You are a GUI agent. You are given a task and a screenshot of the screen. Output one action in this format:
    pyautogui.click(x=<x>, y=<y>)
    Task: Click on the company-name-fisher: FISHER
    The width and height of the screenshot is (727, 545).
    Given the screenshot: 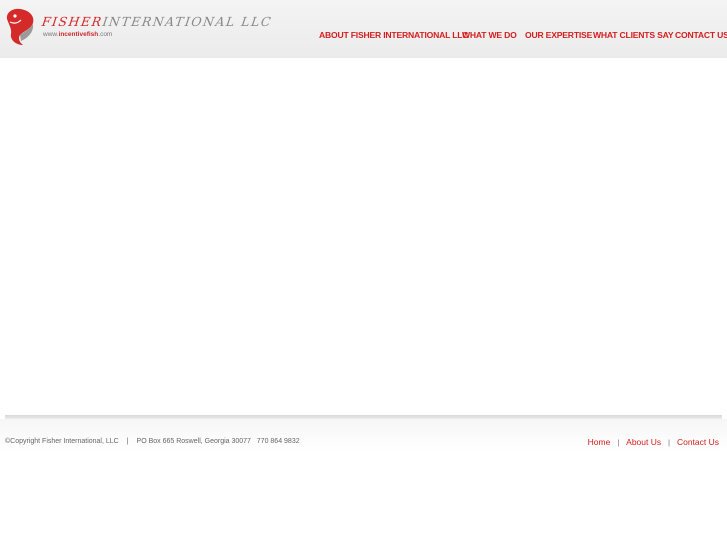 What is the action you would take?
    pyautogui.click(x=72, y=21)
    